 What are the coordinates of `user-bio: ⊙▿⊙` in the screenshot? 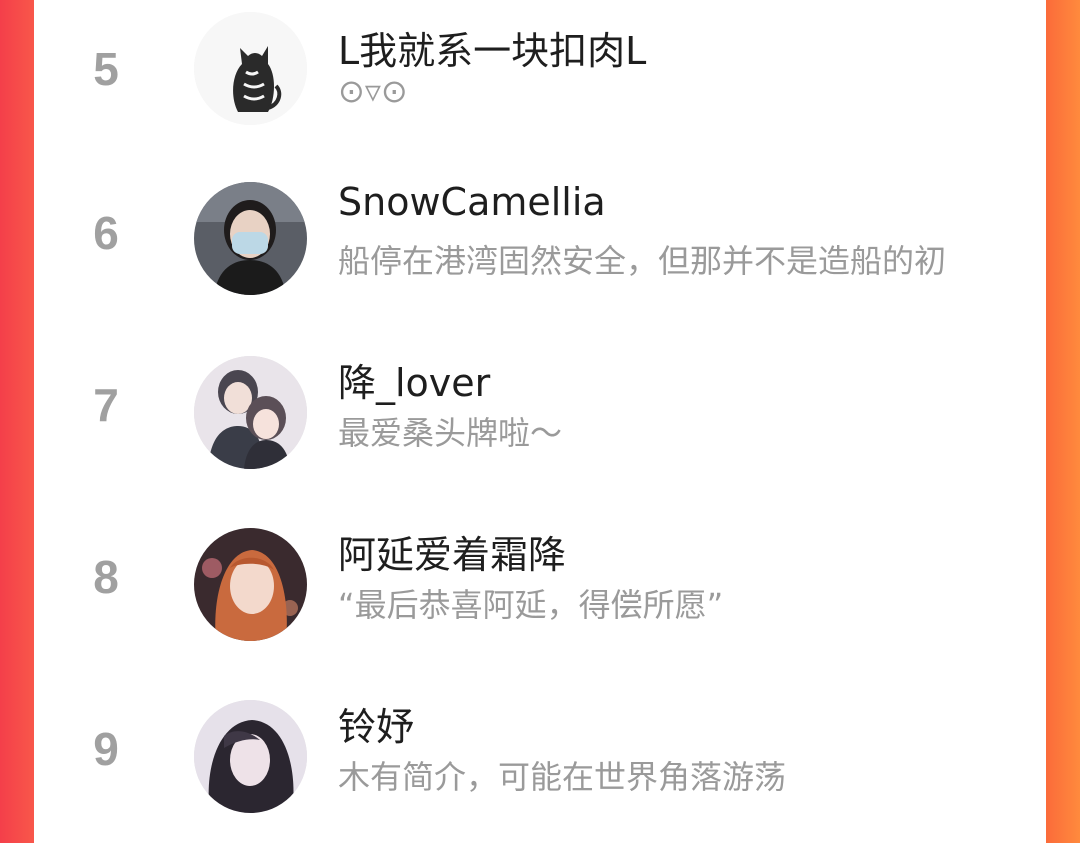 It's located at (373, 91).